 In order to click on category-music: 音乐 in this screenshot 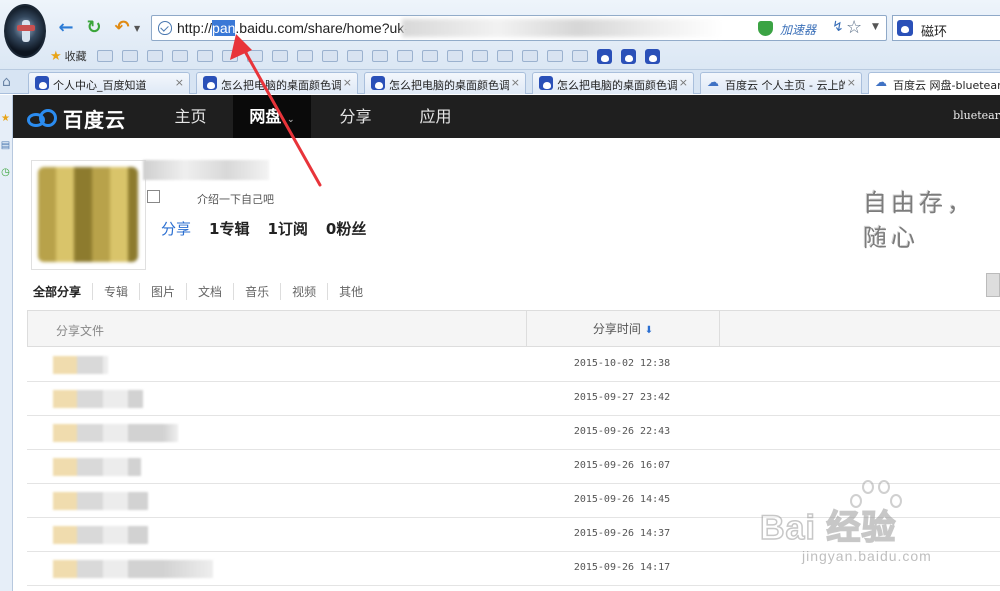, I will do `click(256, 291)`.